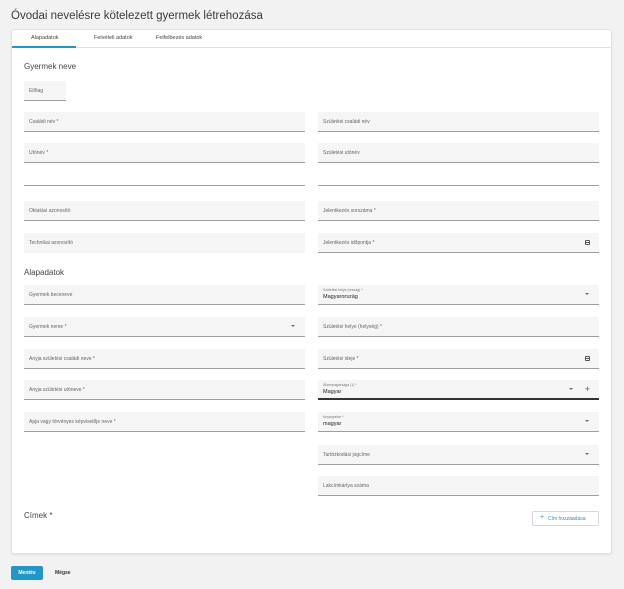 This screenshot has width=624, height=589. Describe the element at coordinates (458, 422) in the screenshot. I see `anyanyelve-select: Anyanyelve * magyar` at that location.